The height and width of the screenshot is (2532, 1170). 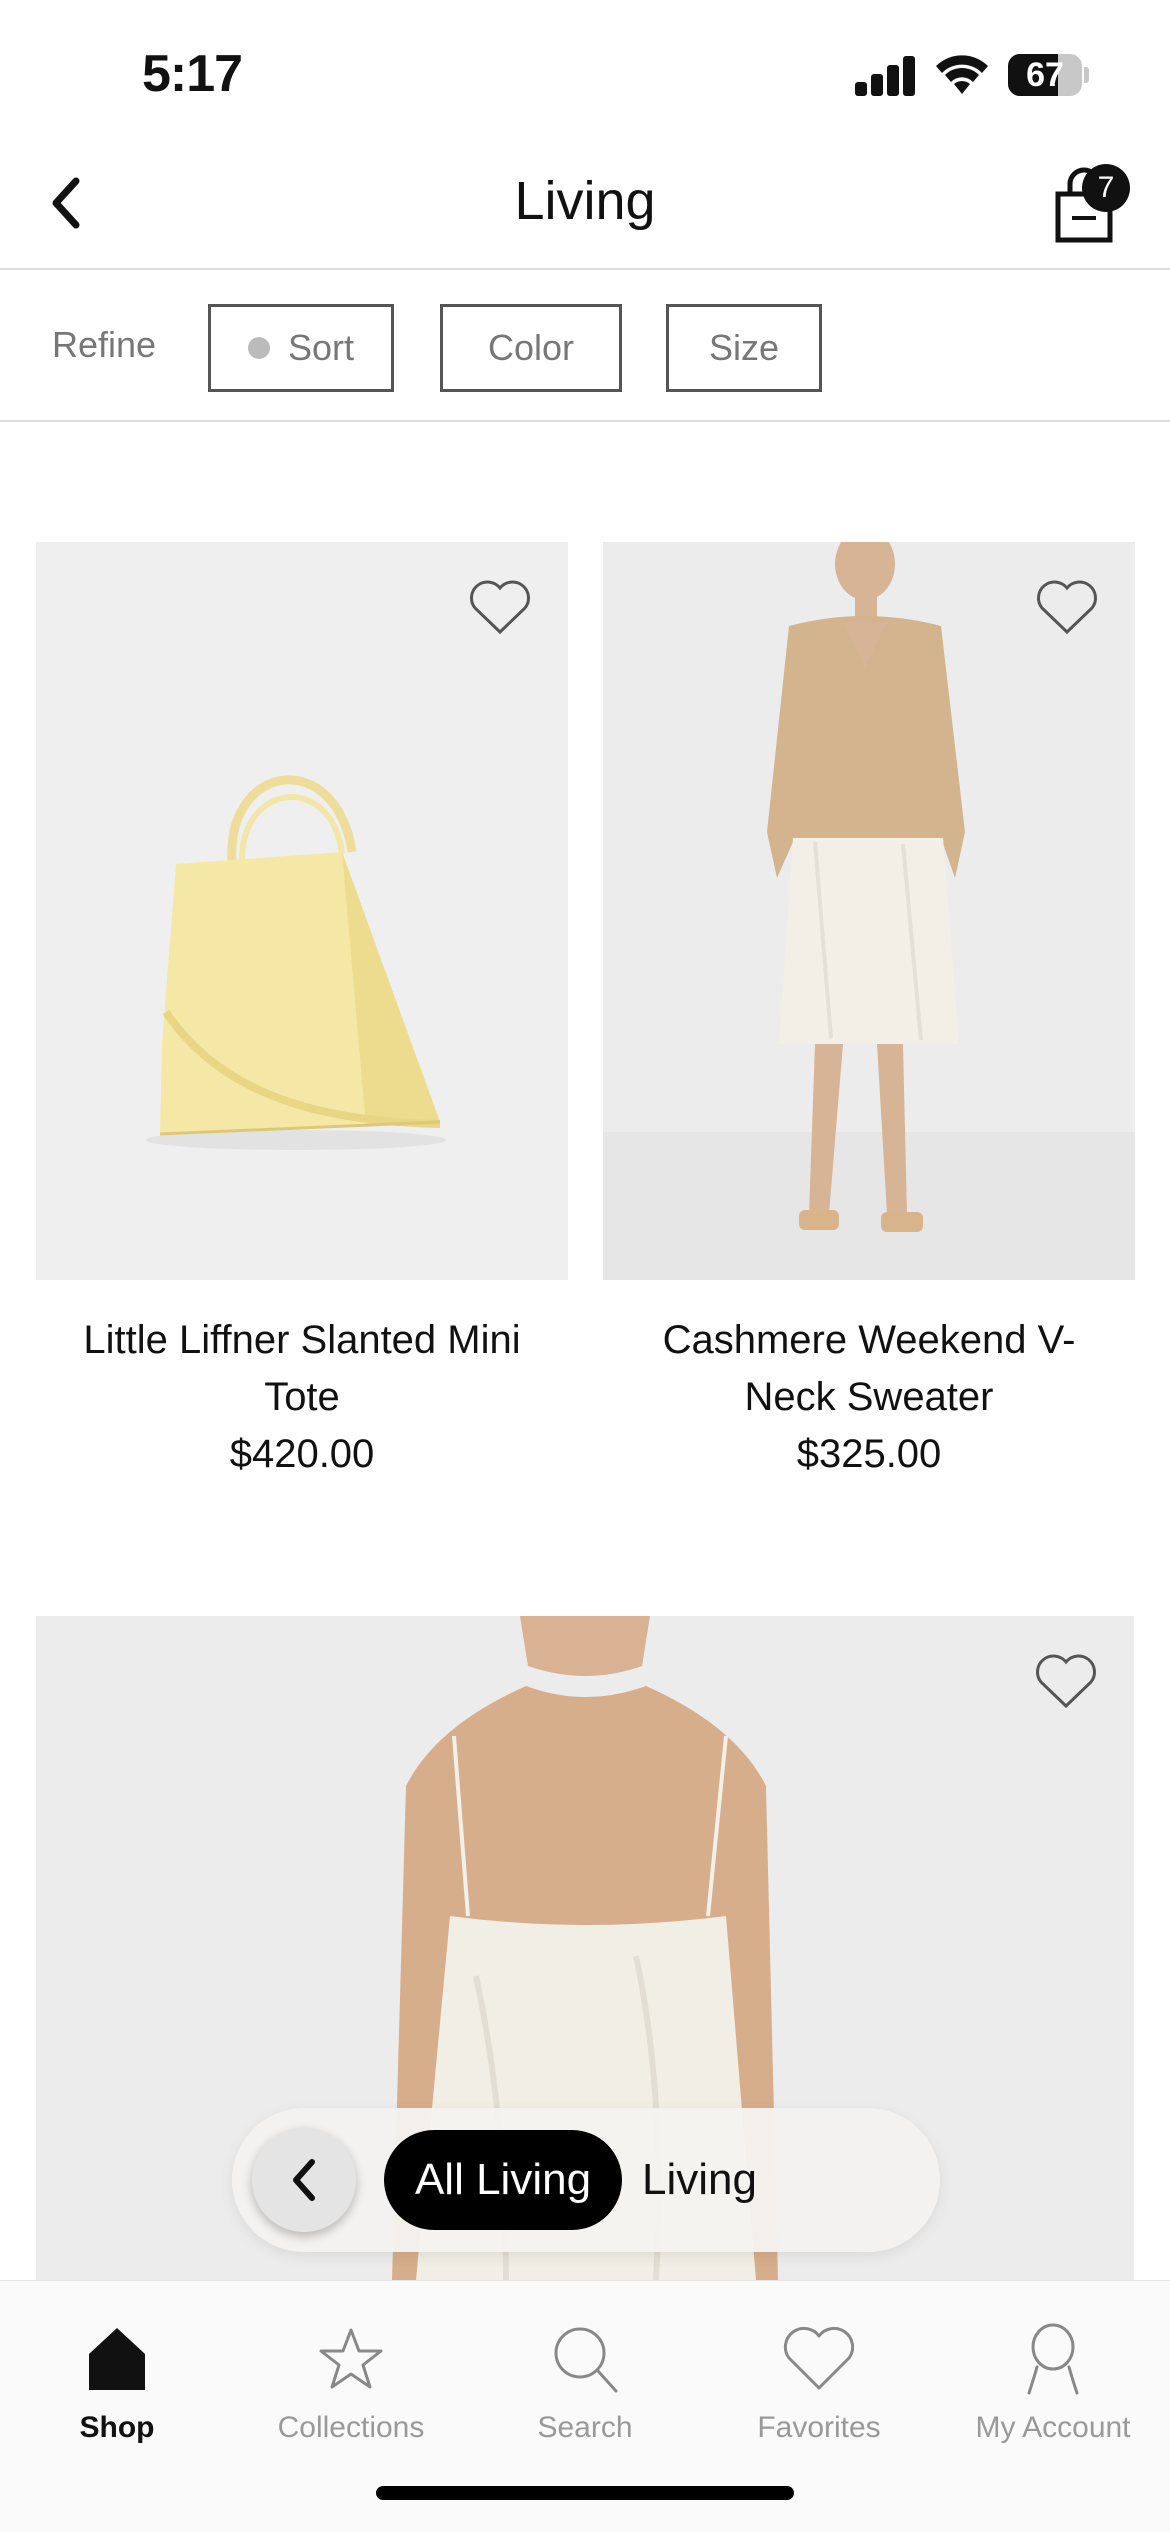 What do you see at coordinates (727, 2180) in the screenshot?
I see `chip-living: Living` at bounding box center [727, 2180].